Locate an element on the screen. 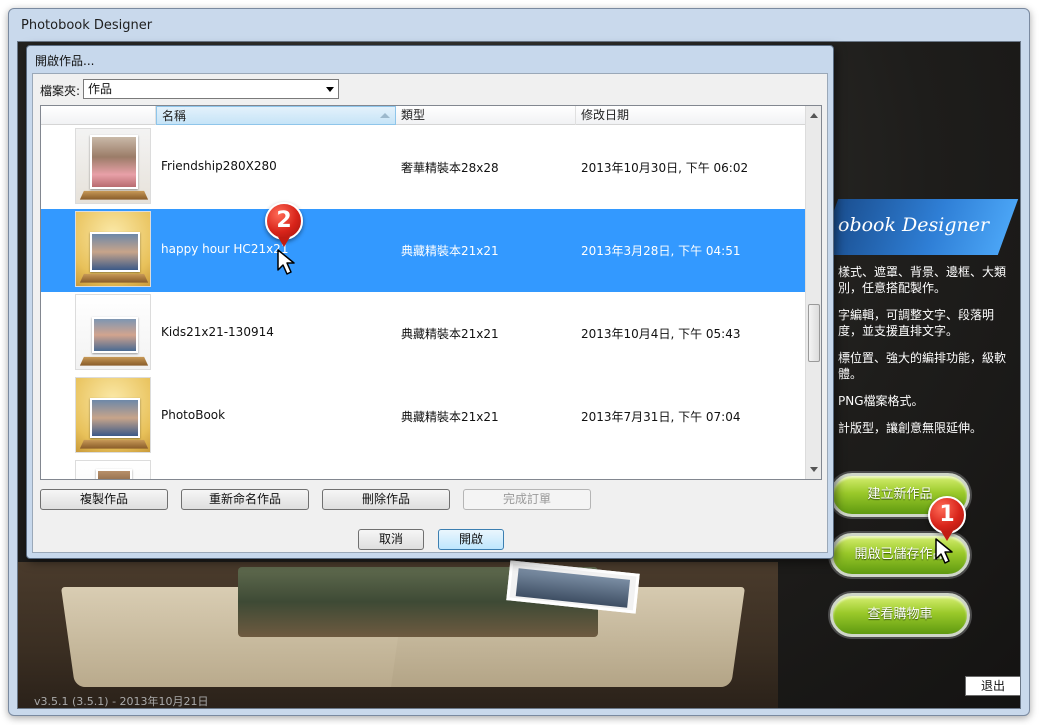 This screenshot has height=725, width=1040. cancel-button: 取消 is located at coordinates (391, 539).